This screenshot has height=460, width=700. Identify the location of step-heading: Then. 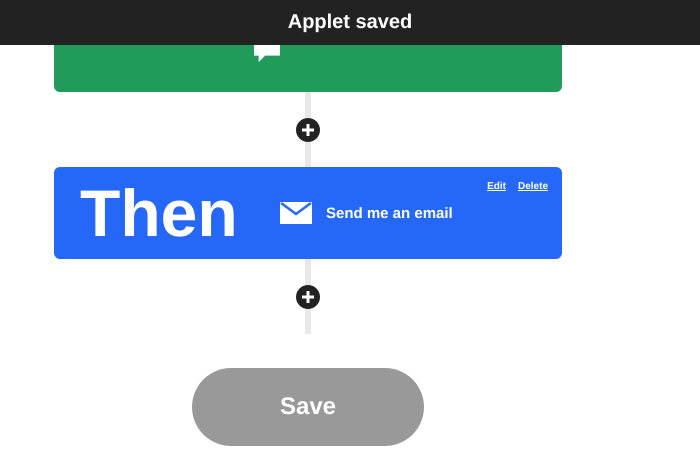
(159, 213).